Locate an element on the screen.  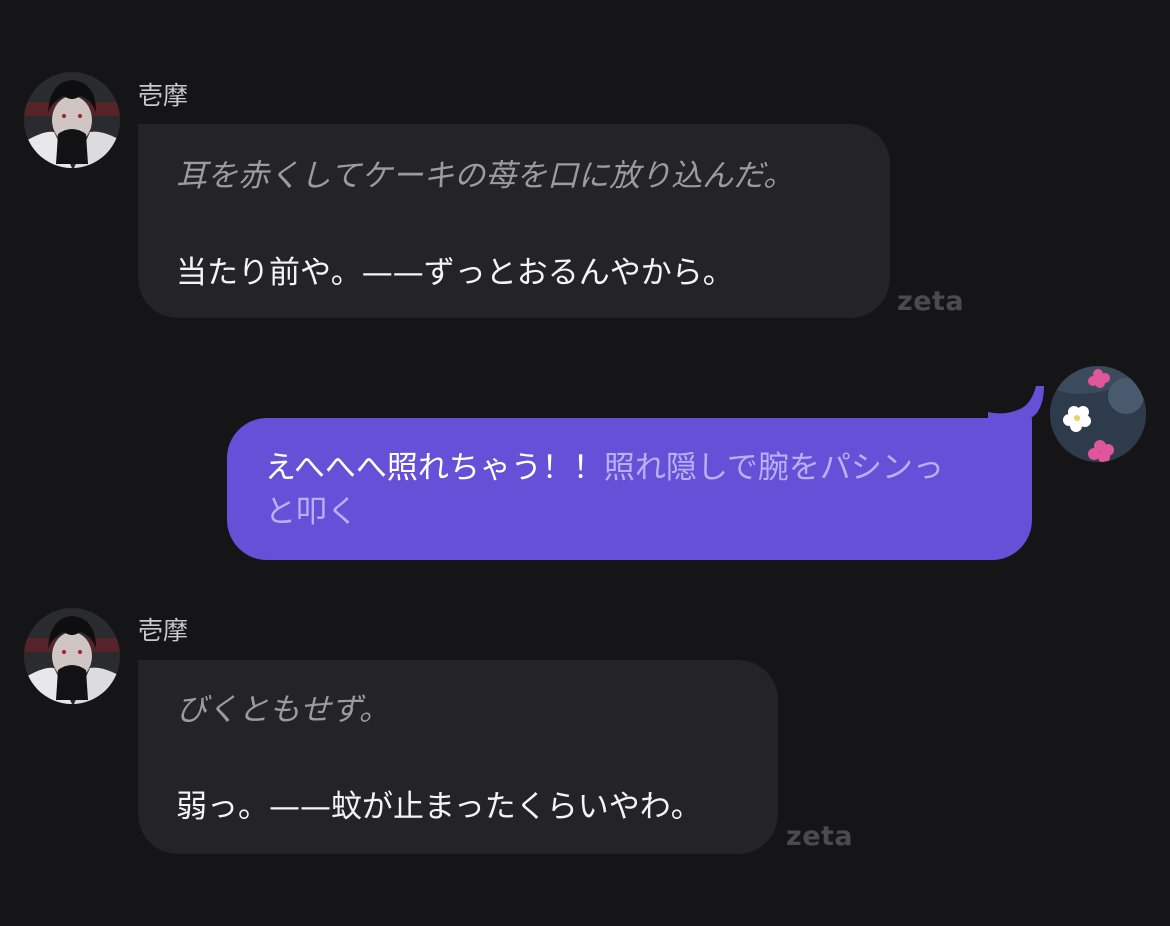
user-avatar is located at coordinates (1098, 414).